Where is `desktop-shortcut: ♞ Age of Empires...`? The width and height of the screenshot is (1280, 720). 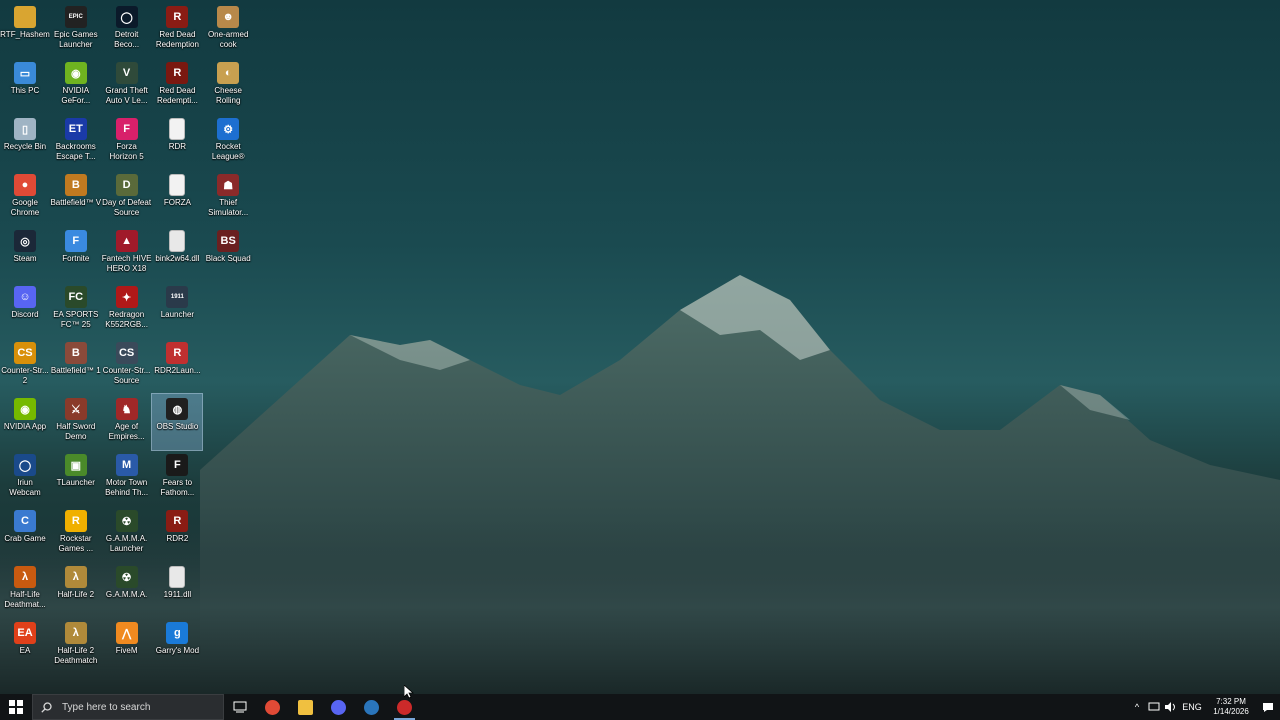 desktop-shortcut: ♞ Age of Empires... is located at coordinates (127, 422).